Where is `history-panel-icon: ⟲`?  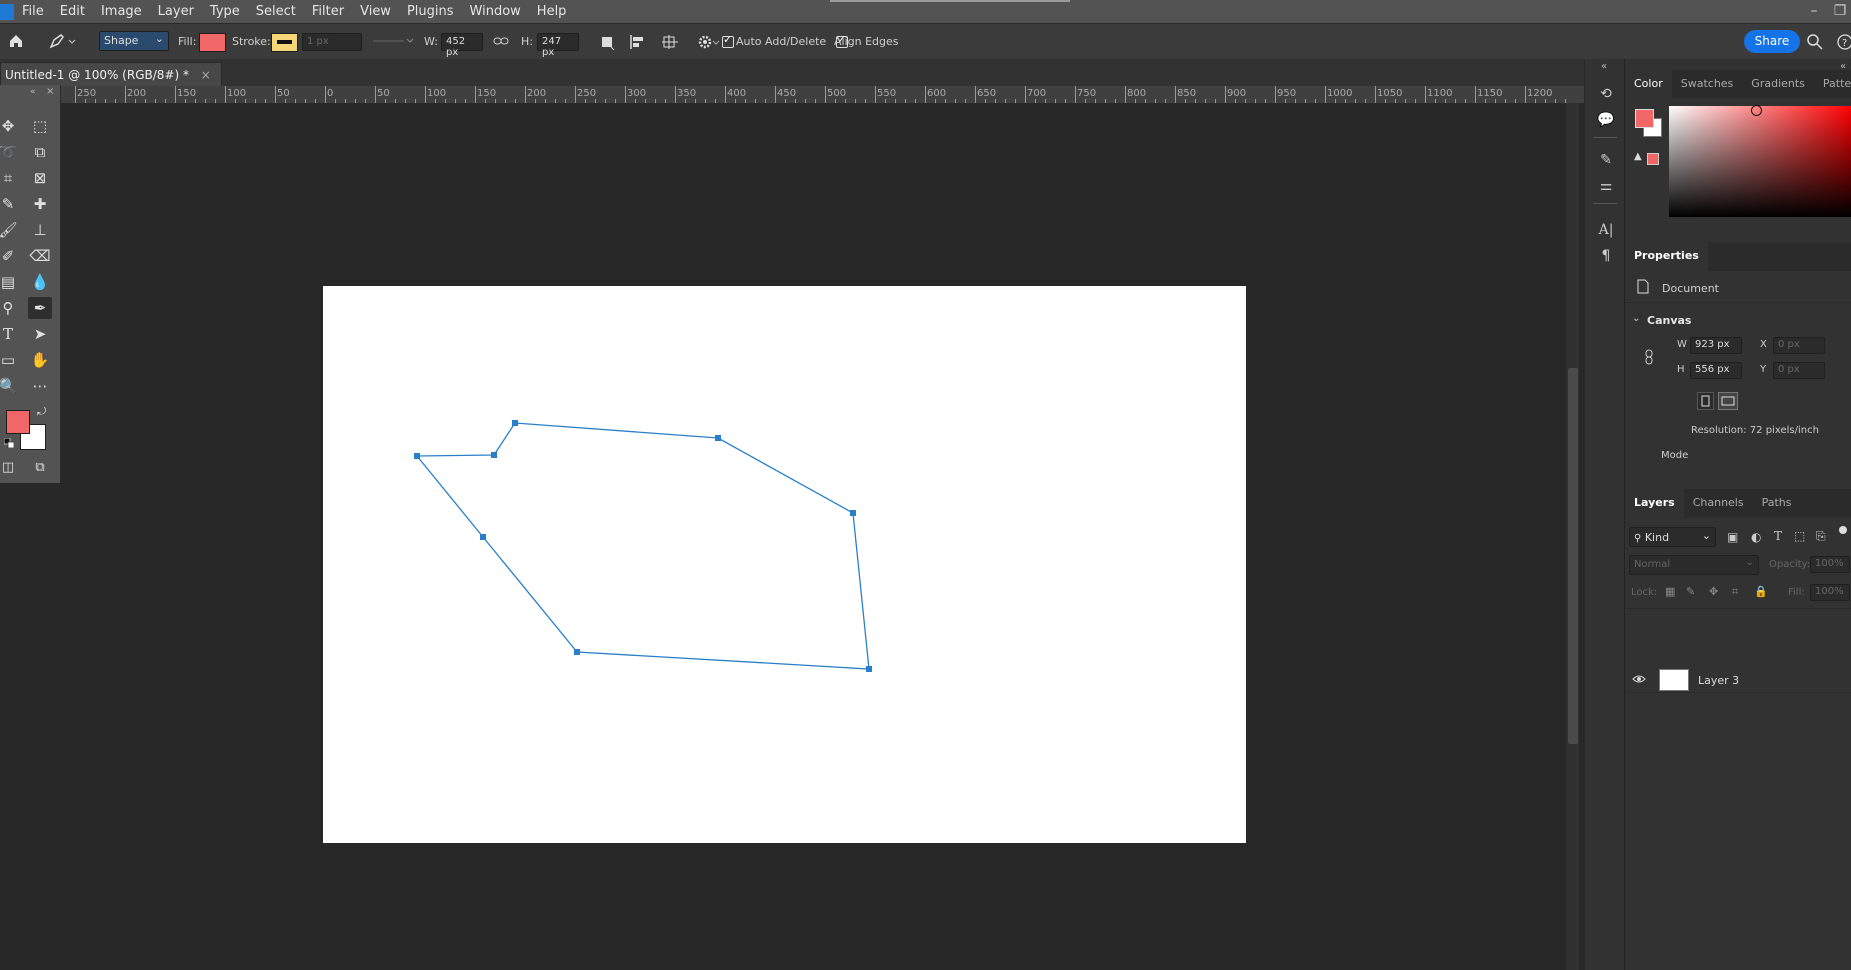 history-panel-icon: ⟲ is located at coordinates (1606, 94).